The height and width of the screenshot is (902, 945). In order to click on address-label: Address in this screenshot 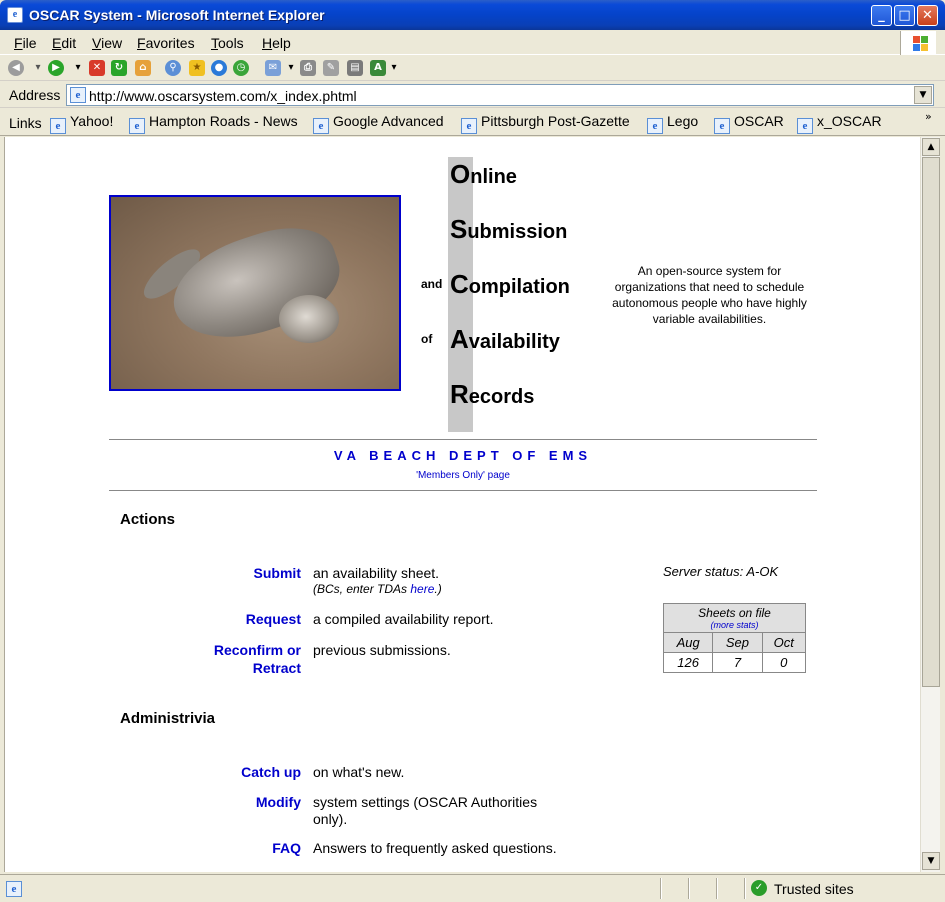, I will do `click(35, 95)`.